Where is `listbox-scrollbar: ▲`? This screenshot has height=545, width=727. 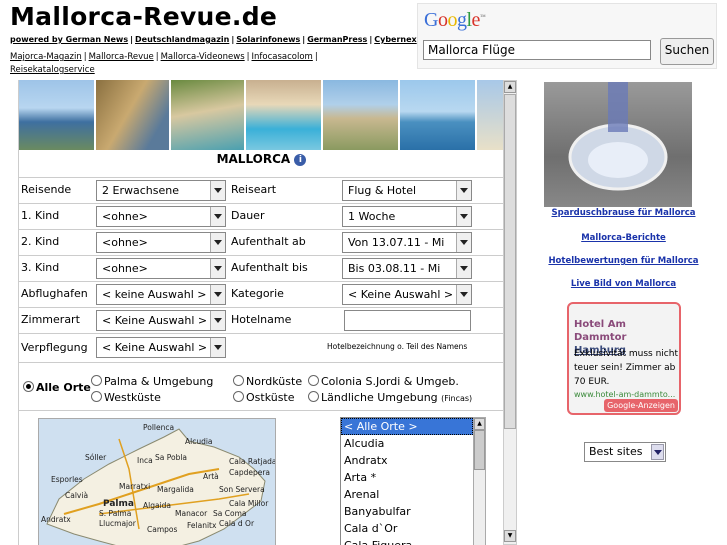 listbox-scrollbar: ▲ is located at coordinates (479, 481).